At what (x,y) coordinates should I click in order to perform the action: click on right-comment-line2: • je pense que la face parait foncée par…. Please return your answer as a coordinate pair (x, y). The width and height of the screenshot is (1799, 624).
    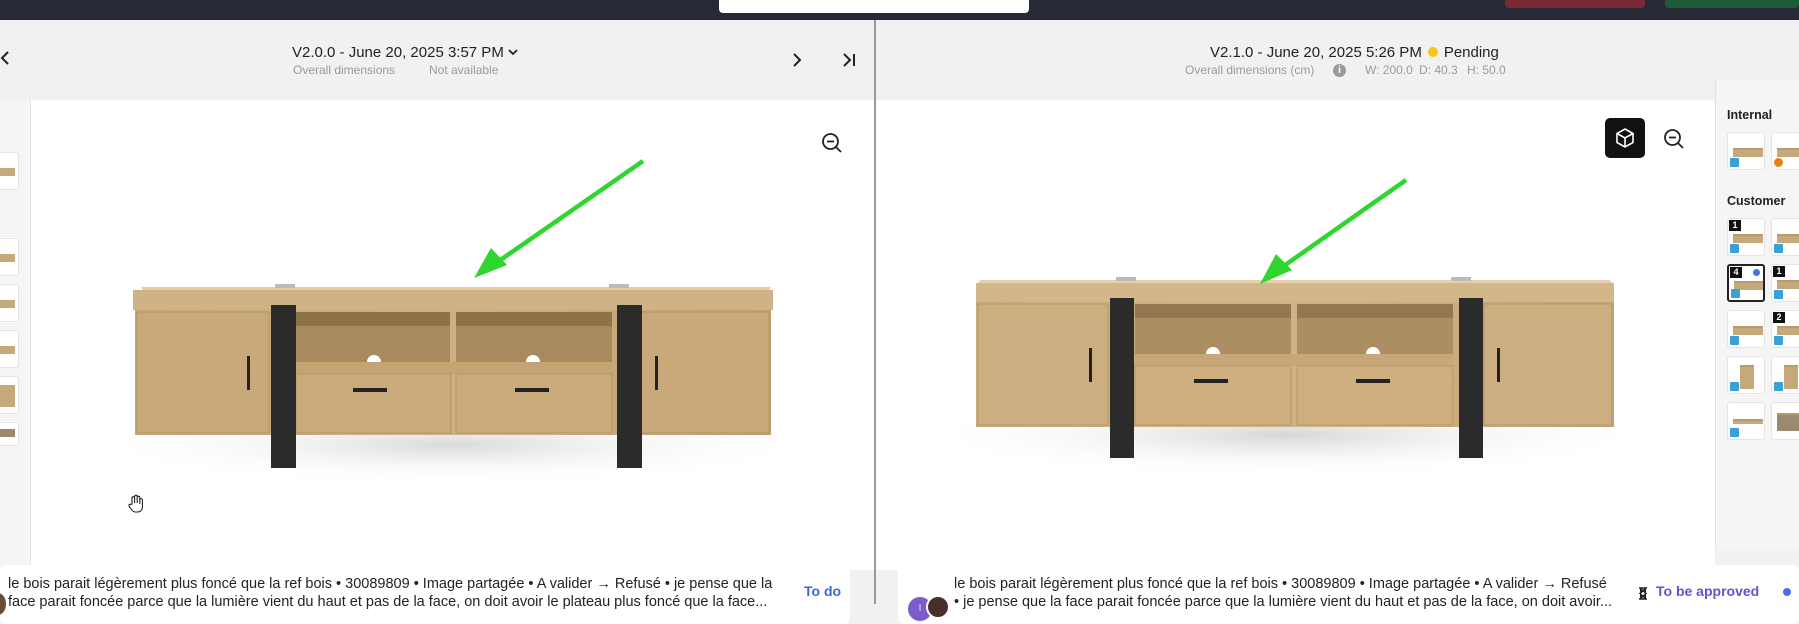
    Looking at the image, I should click on (1283, 602).